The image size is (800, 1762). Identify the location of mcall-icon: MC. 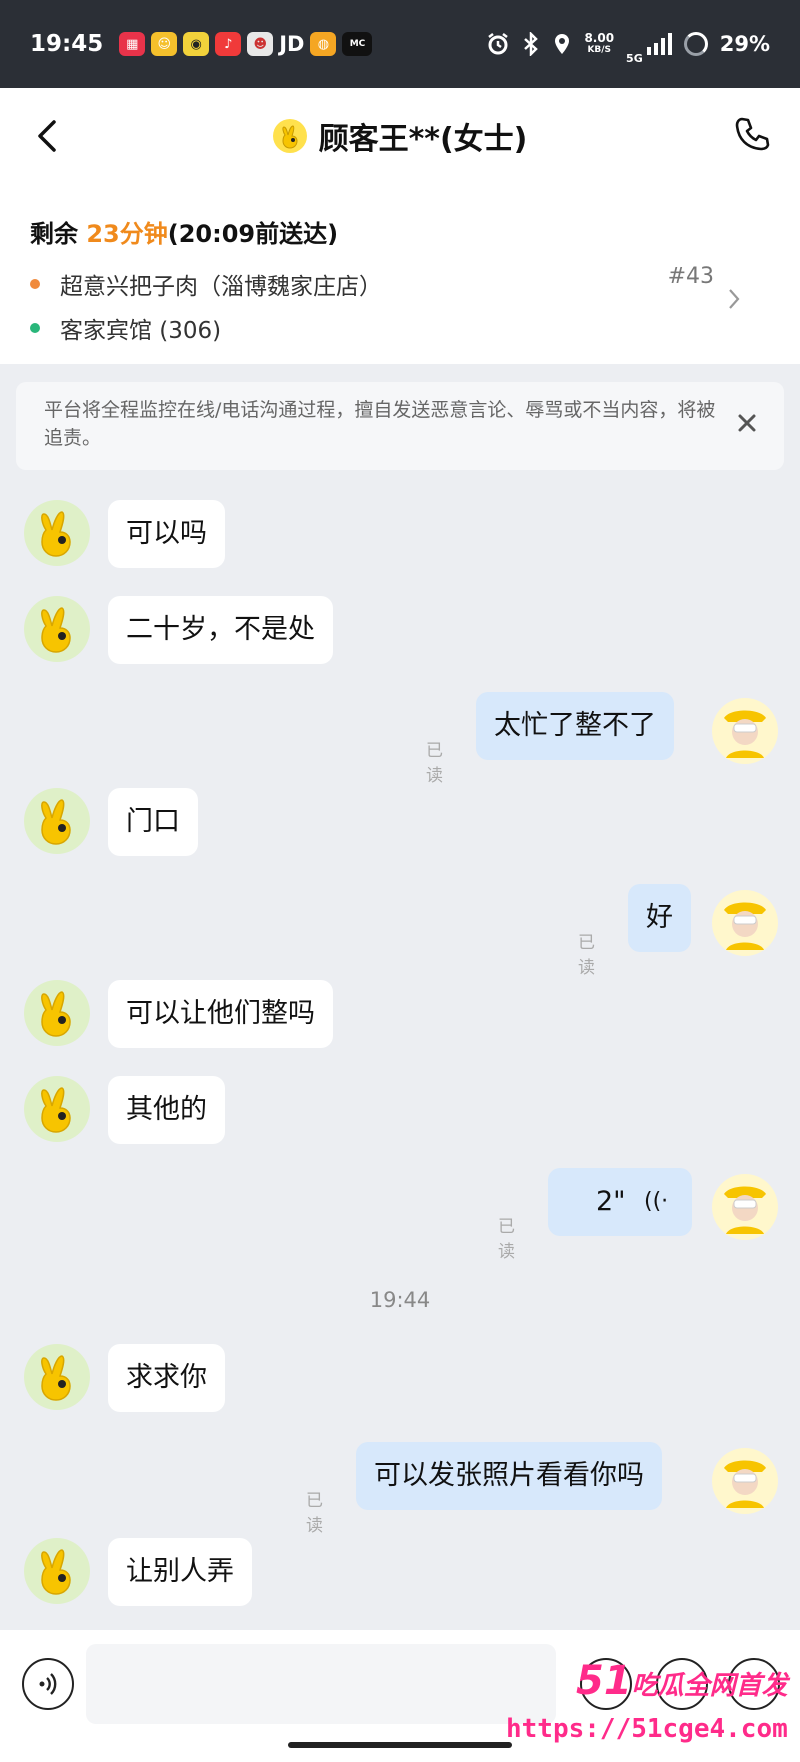
(357, 44).